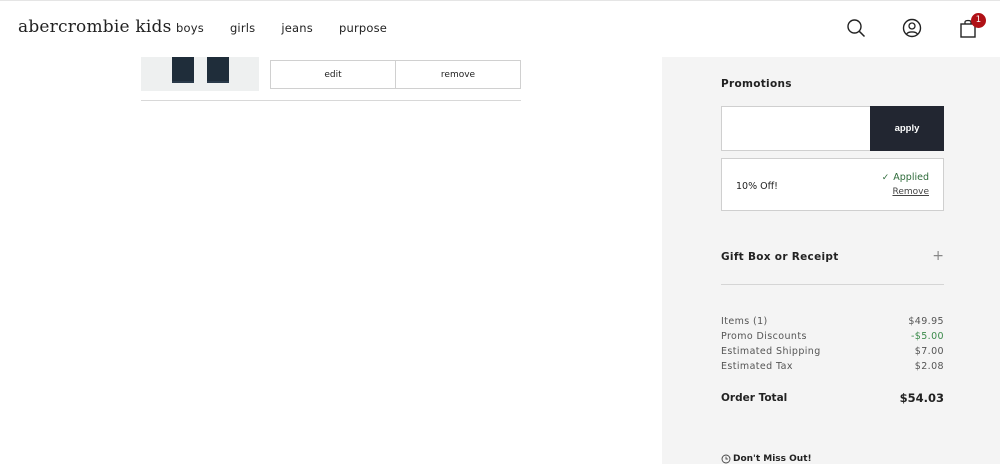 The image size is (1000, 464). Describe the element at coordinates (183, 70) in the screenshot. I see `jeans-leg-left` at that location.